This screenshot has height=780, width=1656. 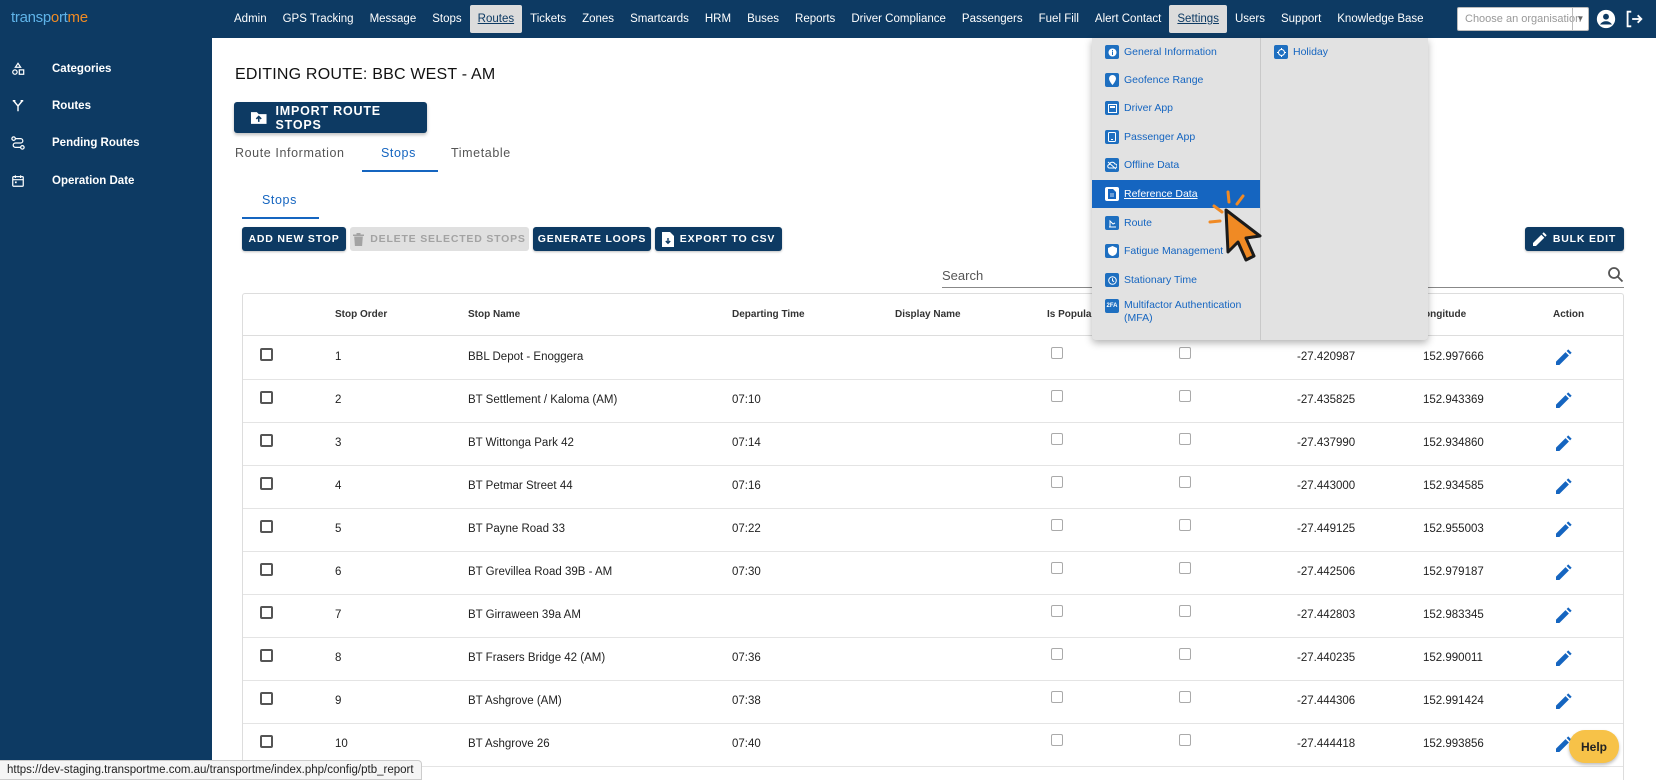 I want to click on tab-stops: Stops, so click(x=398, y=153).